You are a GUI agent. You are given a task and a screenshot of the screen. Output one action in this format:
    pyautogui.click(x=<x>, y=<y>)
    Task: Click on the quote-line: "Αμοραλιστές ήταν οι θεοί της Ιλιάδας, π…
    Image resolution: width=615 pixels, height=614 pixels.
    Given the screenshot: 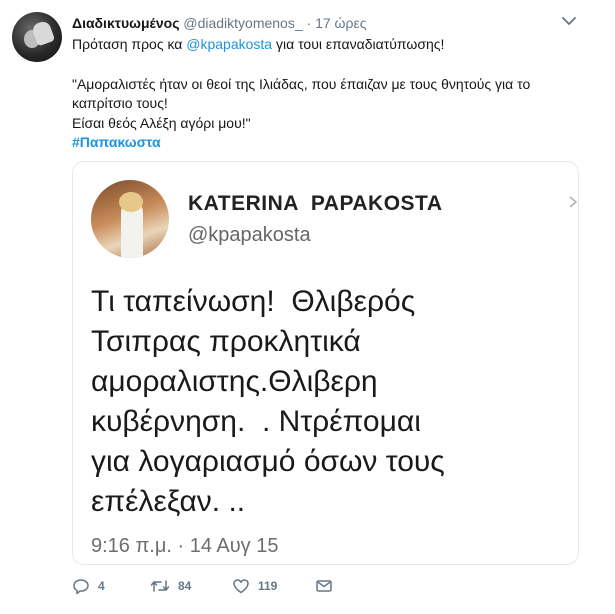 What is the action you would take?
    pyautogui.click(x=301, y=83)
    